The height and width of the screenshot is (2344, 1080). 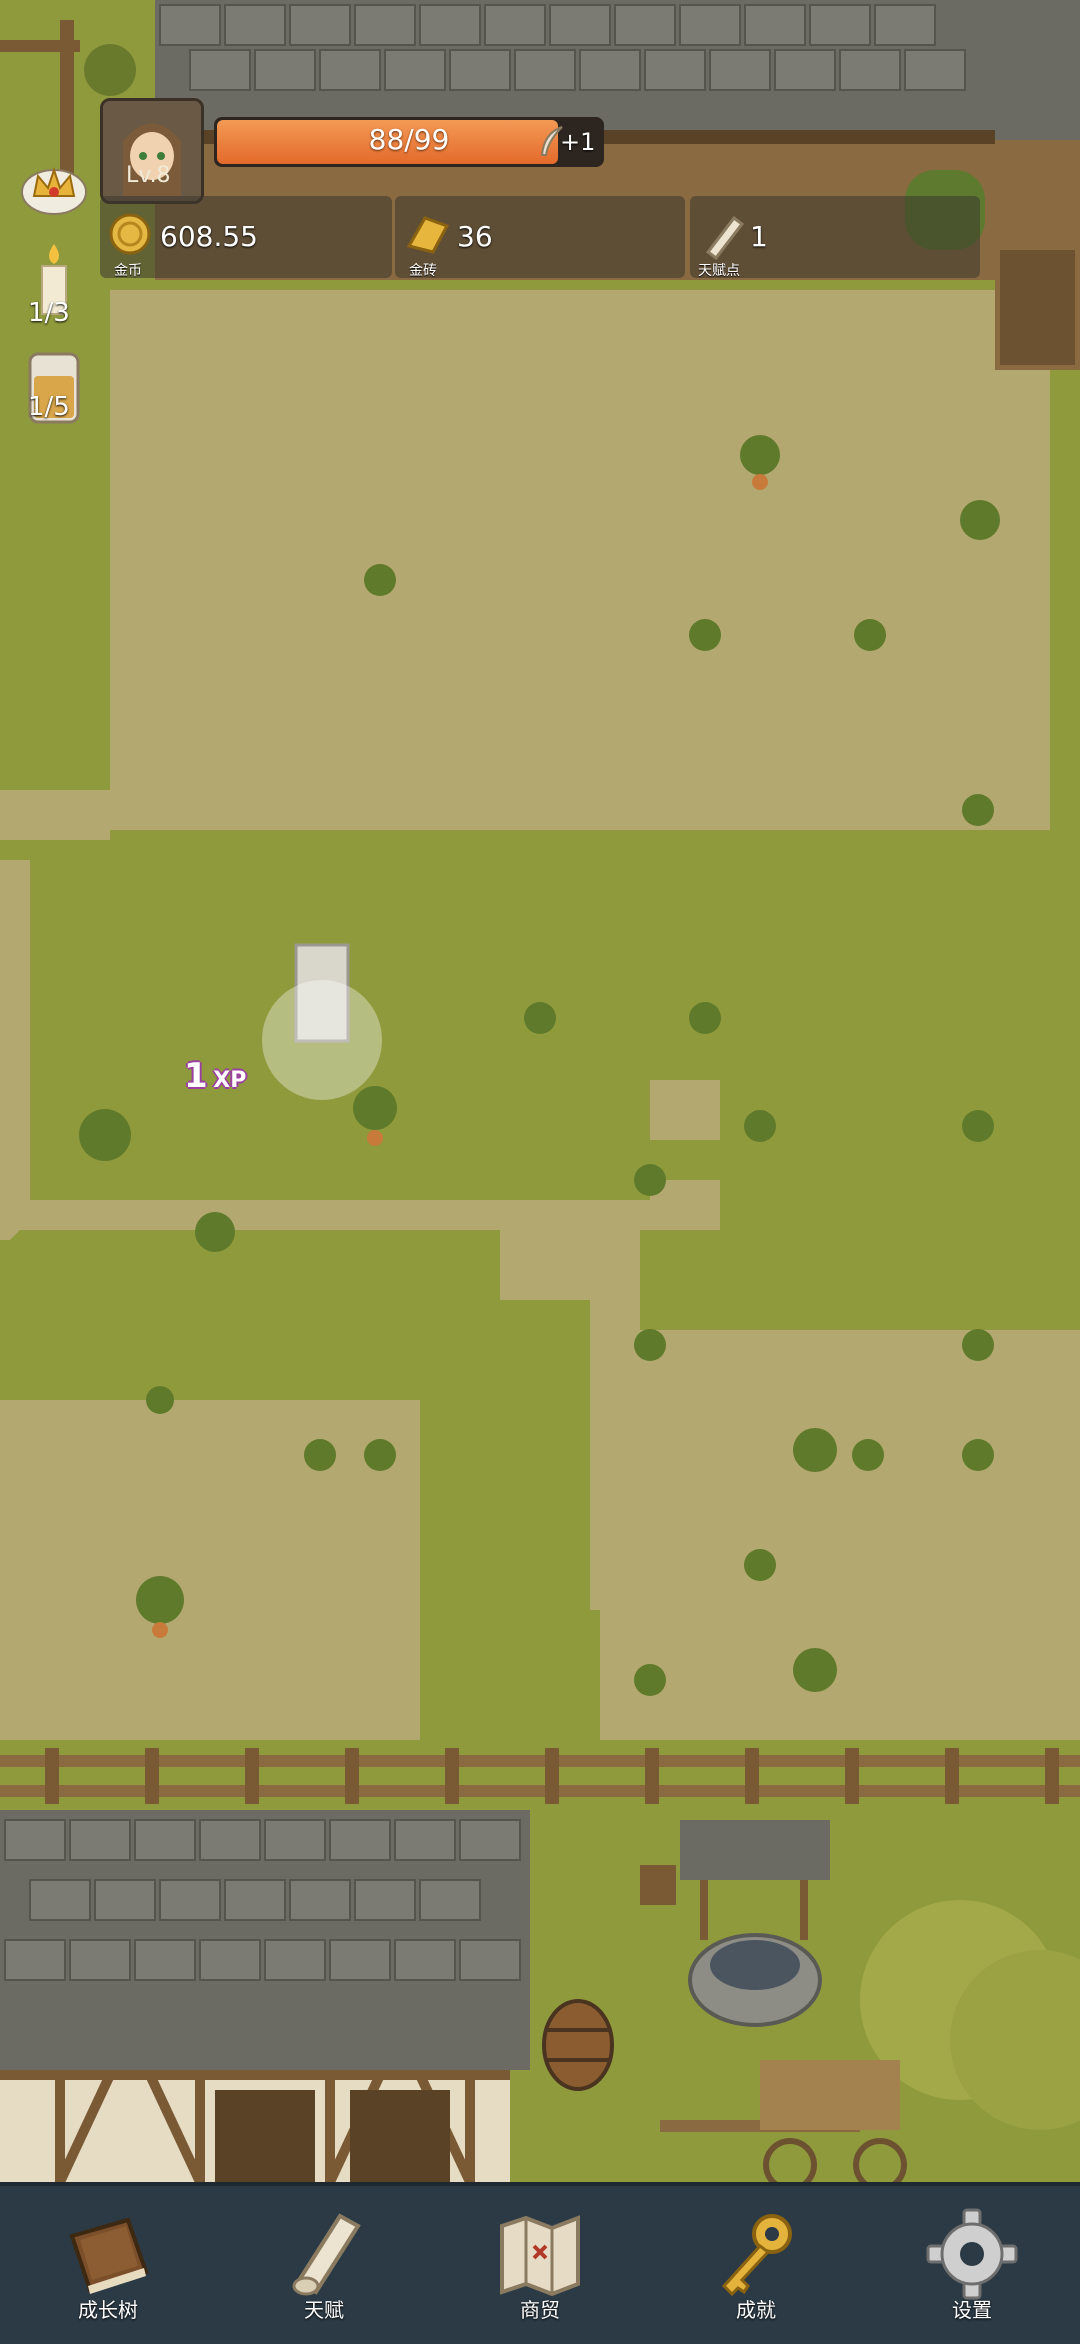 What do you see at coordinates (196, 1076) in the screenshot?
I see `xp-amount: 1` at bounding box center [196, 1076].